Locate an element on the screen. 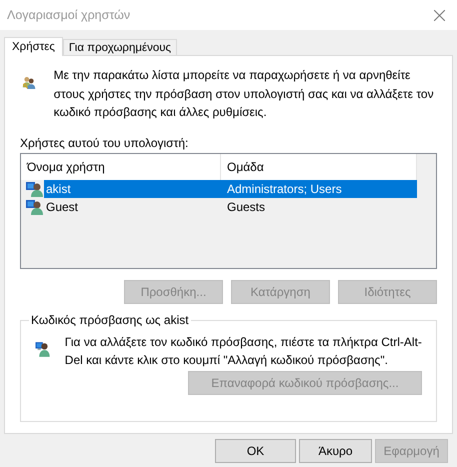  button: Άκυρο is located at coordinates (335, 451).